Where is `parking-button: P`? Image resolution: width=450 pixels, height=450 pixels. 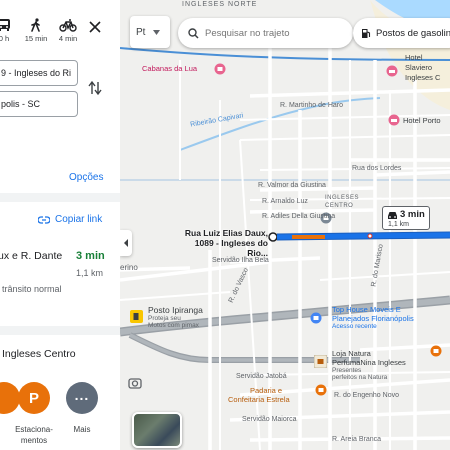 parking-button: P is located at coordinates (34, 398).